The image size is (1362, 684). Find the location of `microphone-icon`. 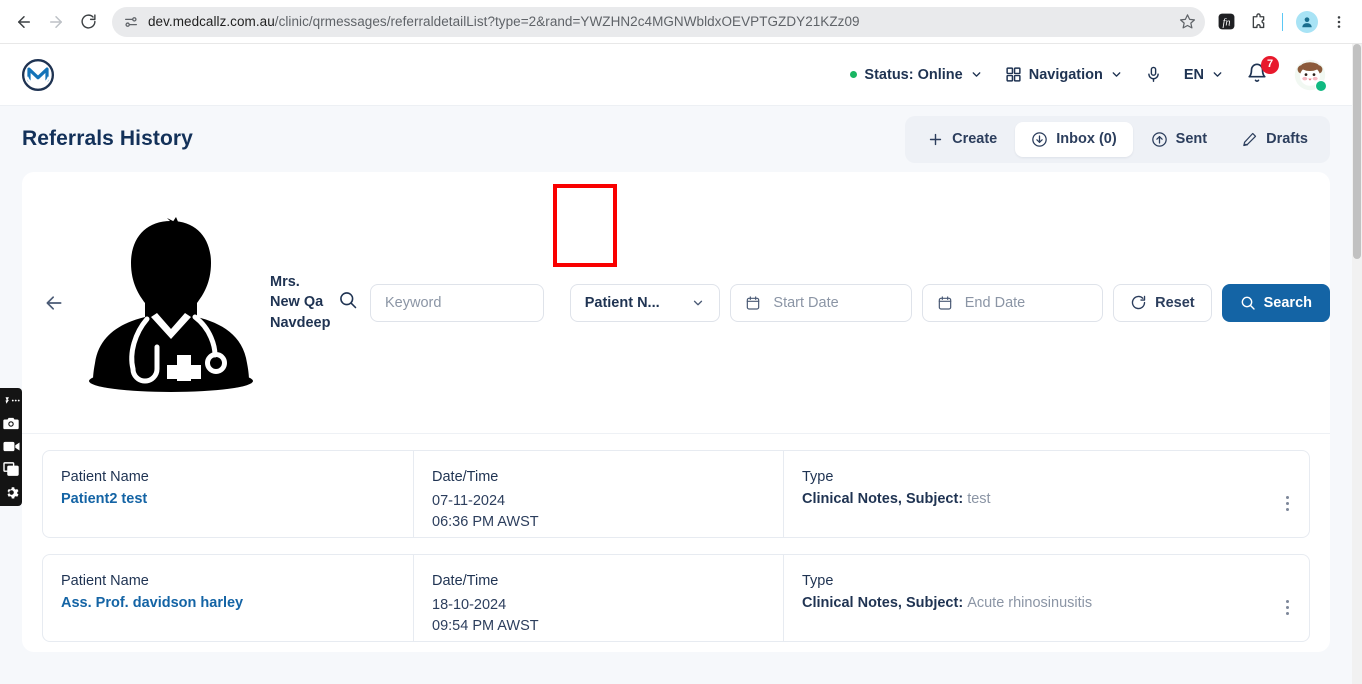

microphone-icon is located at coordinates (1153, 74).